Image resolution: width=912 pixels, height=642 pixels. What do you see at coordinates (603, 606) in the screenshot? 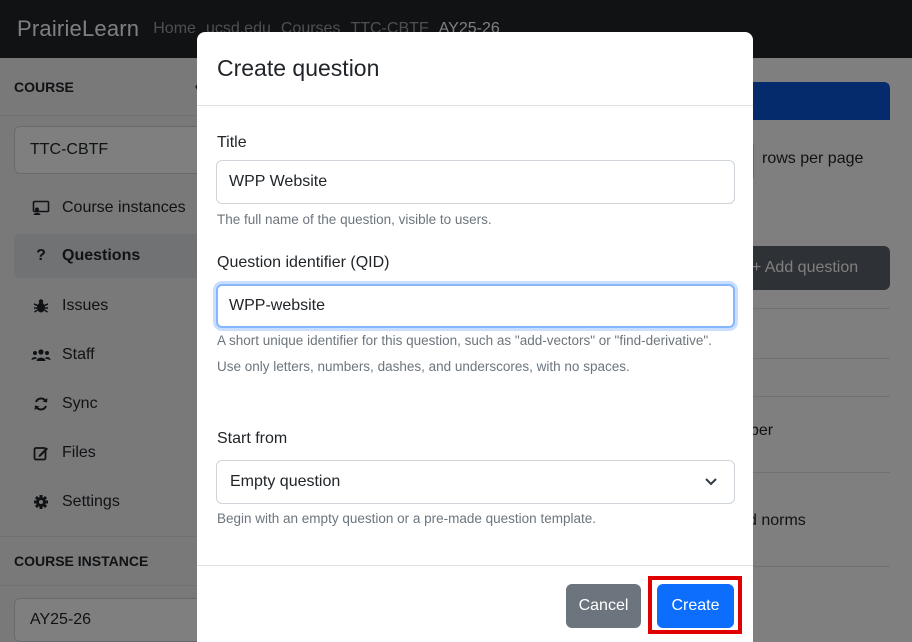
I see `cancel-button: Cancel` at bounding box center [603, 606].